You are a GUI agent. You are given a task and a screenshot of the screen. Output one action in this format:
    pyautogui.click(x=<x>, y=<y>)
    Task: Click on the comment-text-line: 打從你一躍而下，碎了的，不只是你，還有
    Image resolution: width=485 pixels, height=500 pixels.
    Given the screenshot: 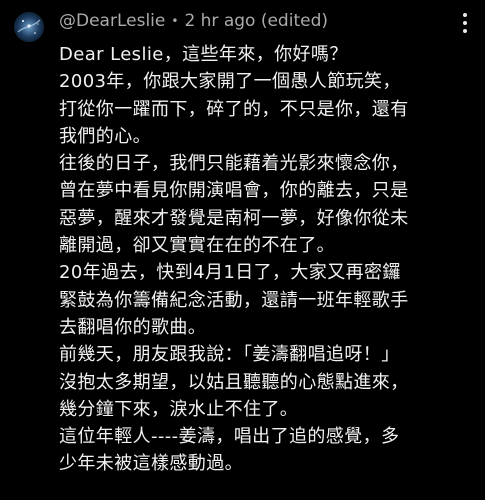 What is the action you would take?
    pyautogui.click(x=234, y=109)
    